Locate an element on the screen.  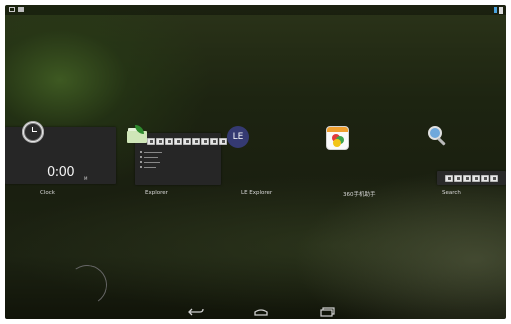
home-icon is located at coordinates (261, 312).